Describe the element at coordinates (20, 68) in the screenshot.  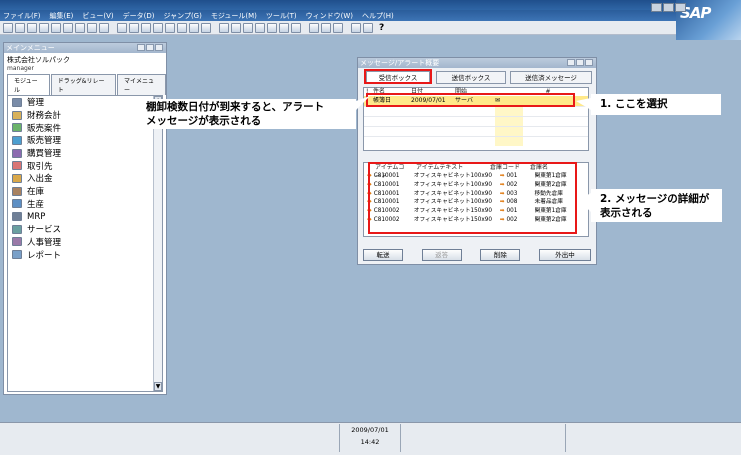
I see `user-name: manager` at that location.